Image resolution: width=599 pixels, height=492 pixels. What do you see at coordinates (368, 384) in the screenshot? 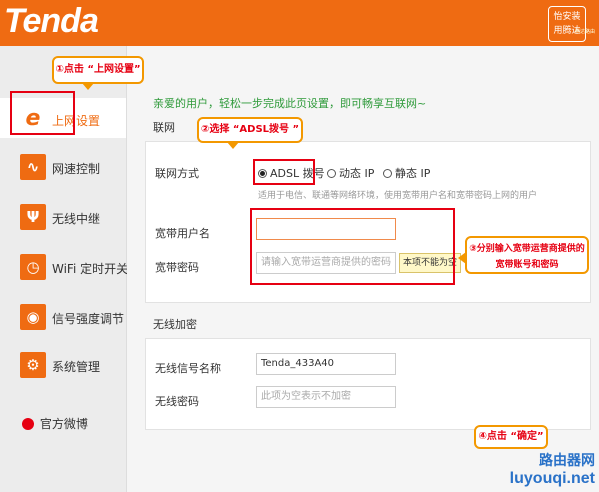
I see `wireless-panel` at bounding box center [368, 384].